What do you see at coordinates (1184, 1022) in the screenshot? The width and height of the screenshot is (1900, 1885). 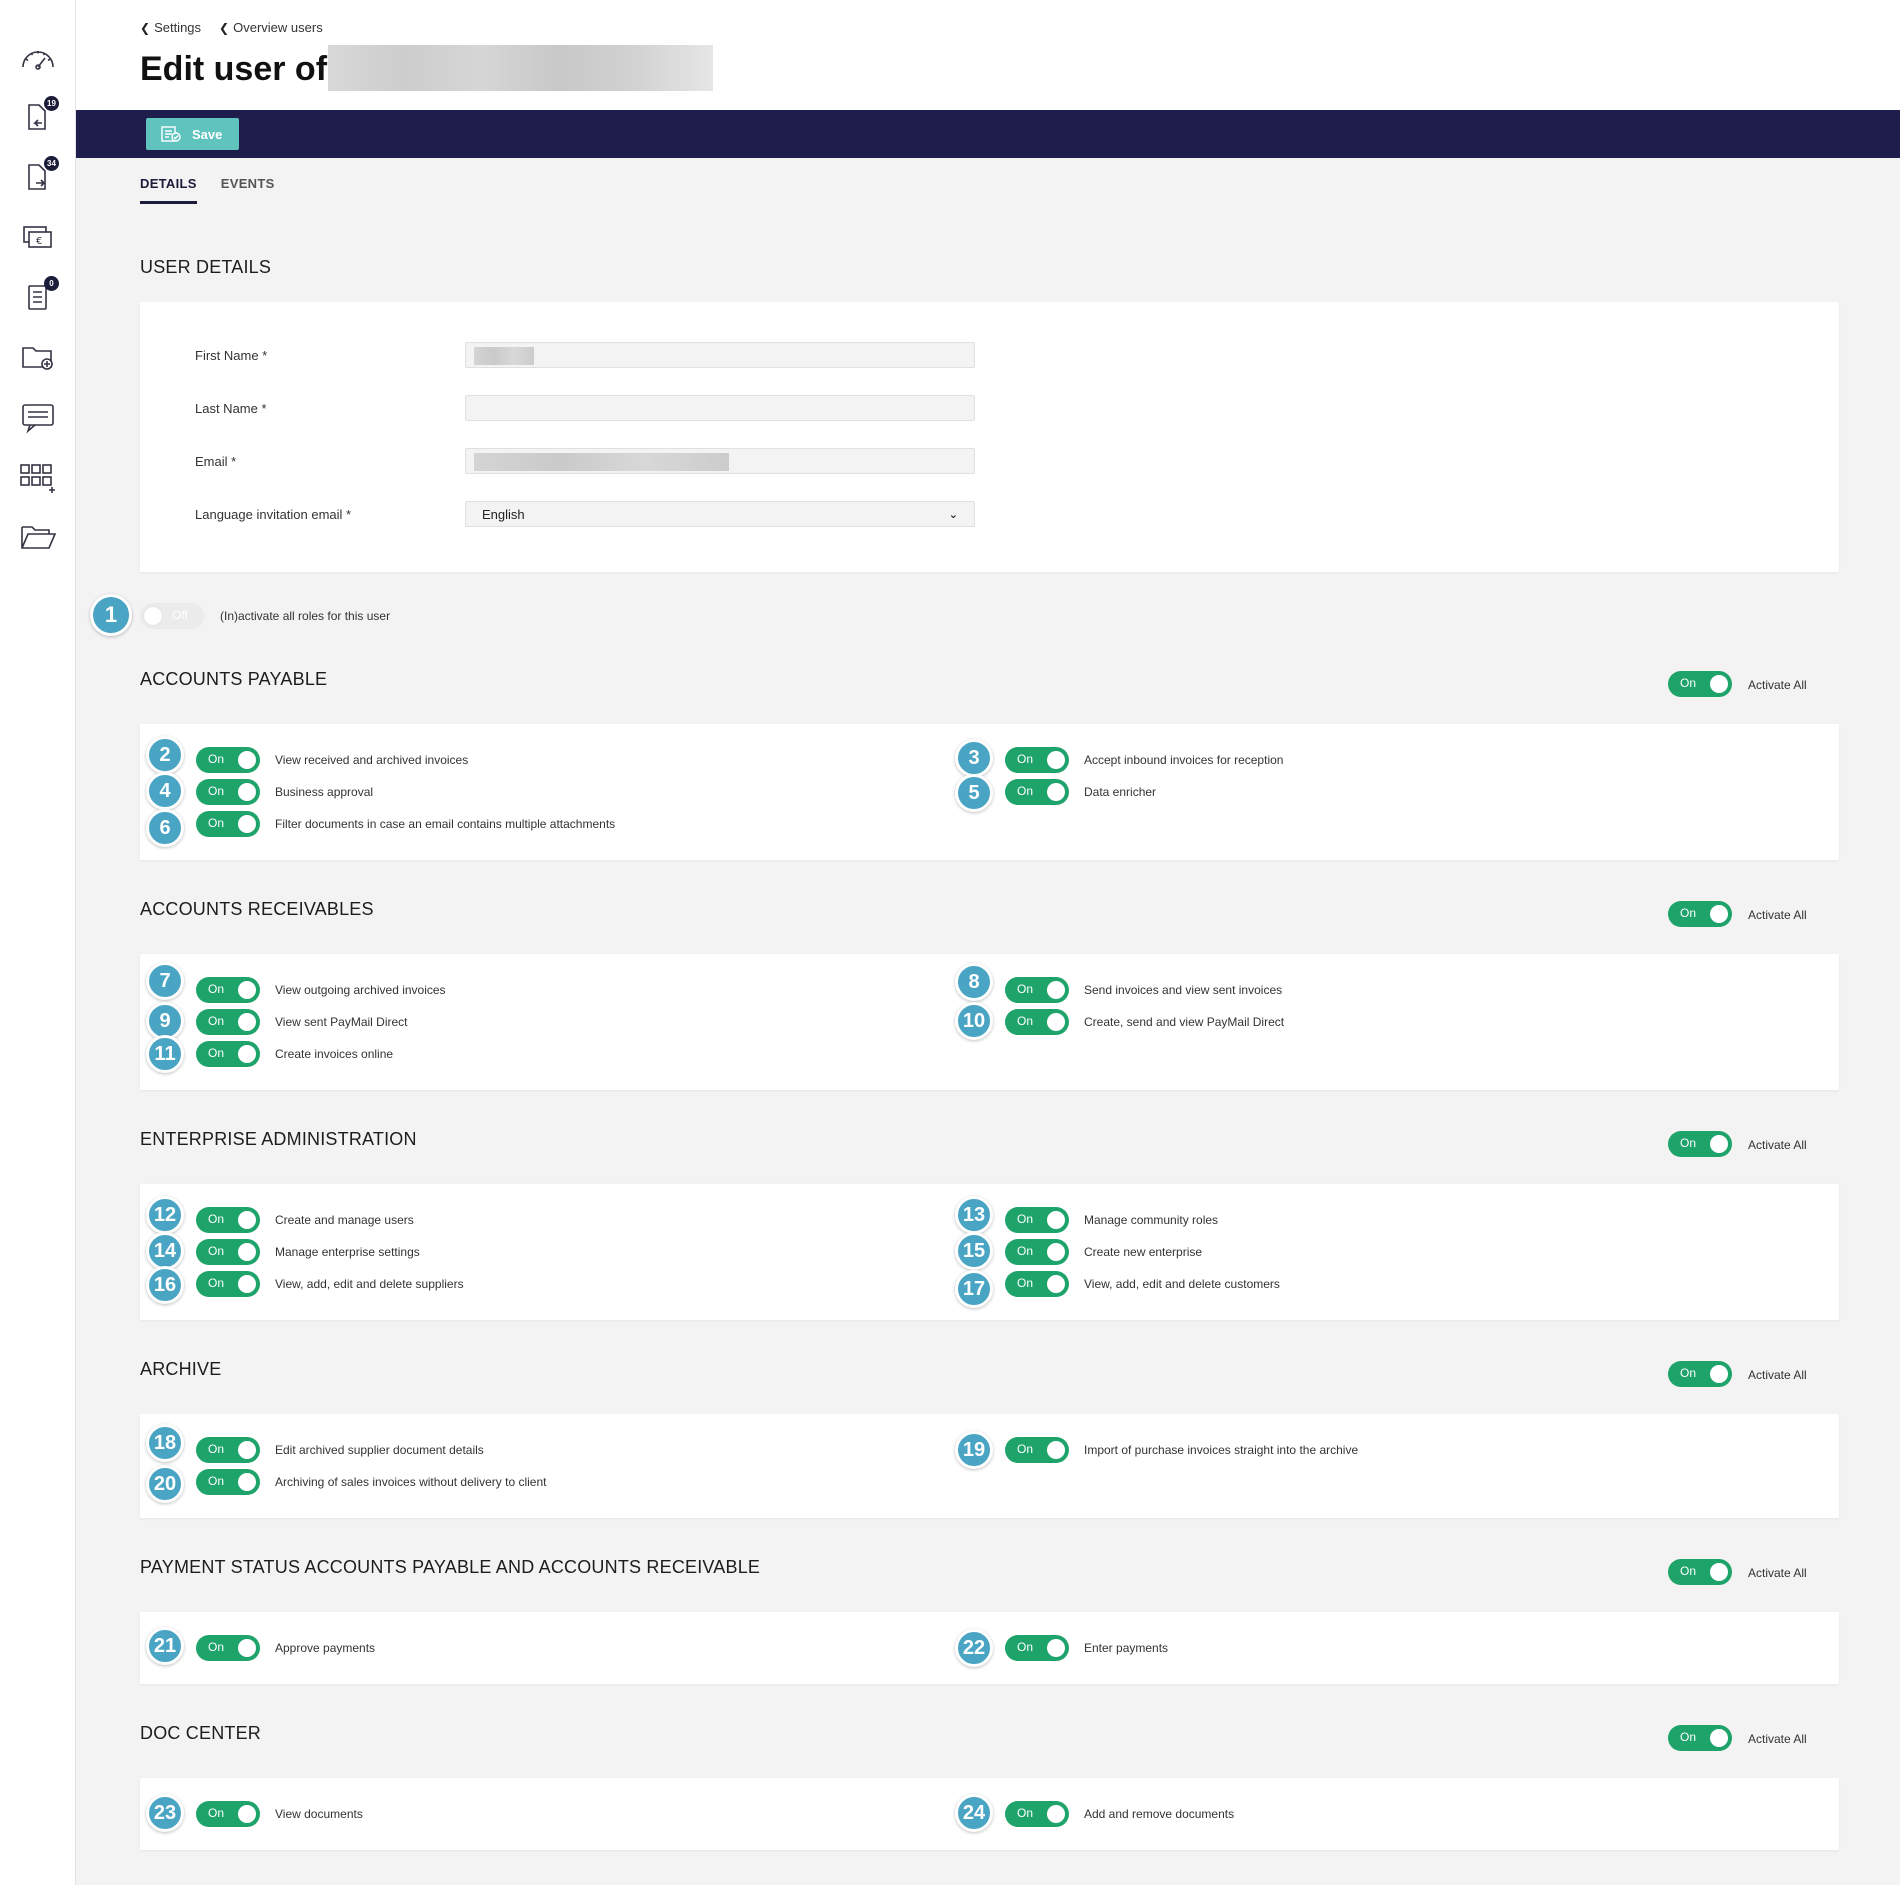 I see `role-label-create-paymail: Create, send and view PayMail Direct` at bounding box center [1184, 1022].